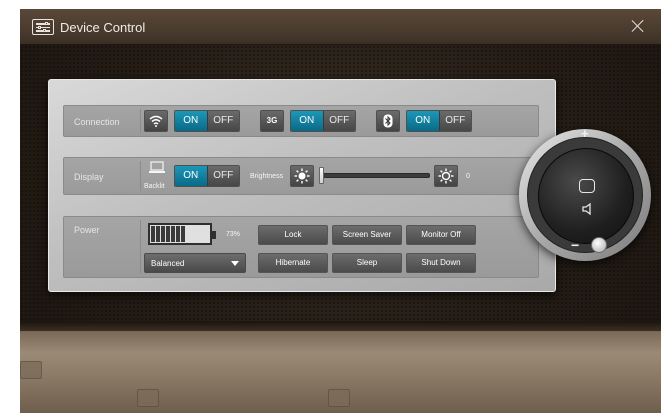 This screenshot has height=413, width=661. I want to click on volume-knob: + −, so click(585, 193).